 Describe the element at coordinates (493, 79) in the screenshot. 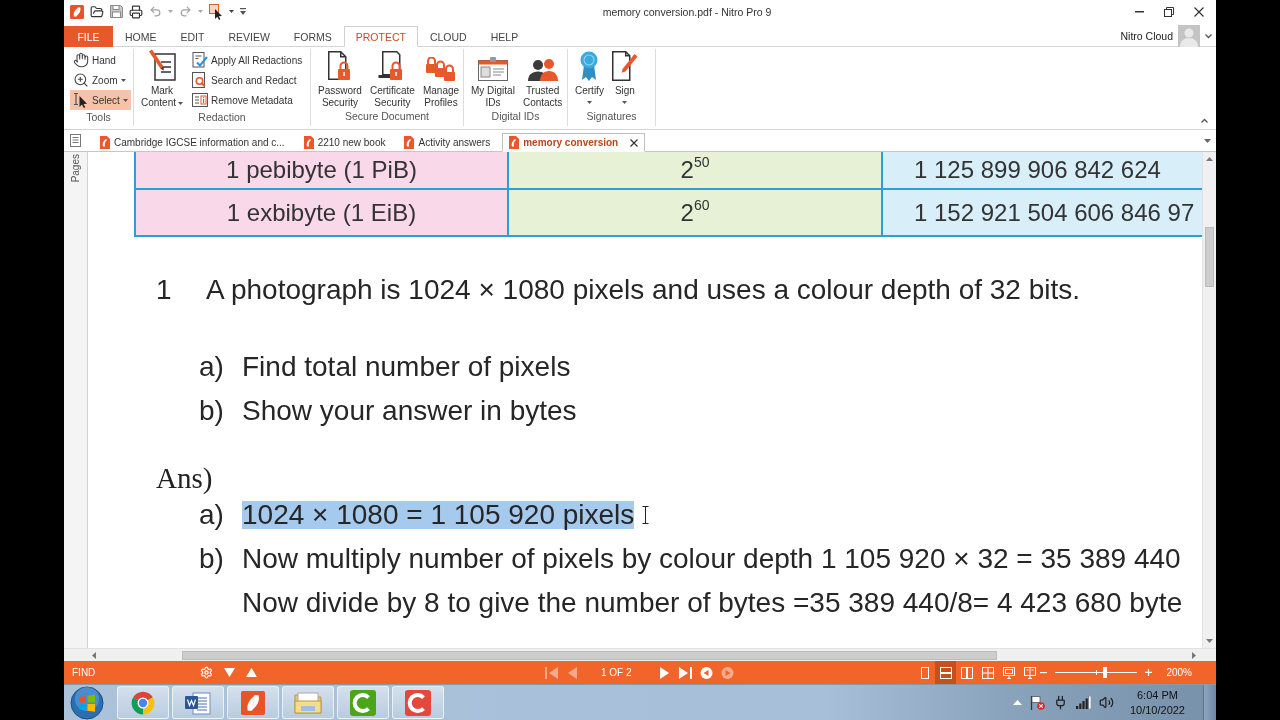

I see `ribbon-button: My Digital IDs` at that location.